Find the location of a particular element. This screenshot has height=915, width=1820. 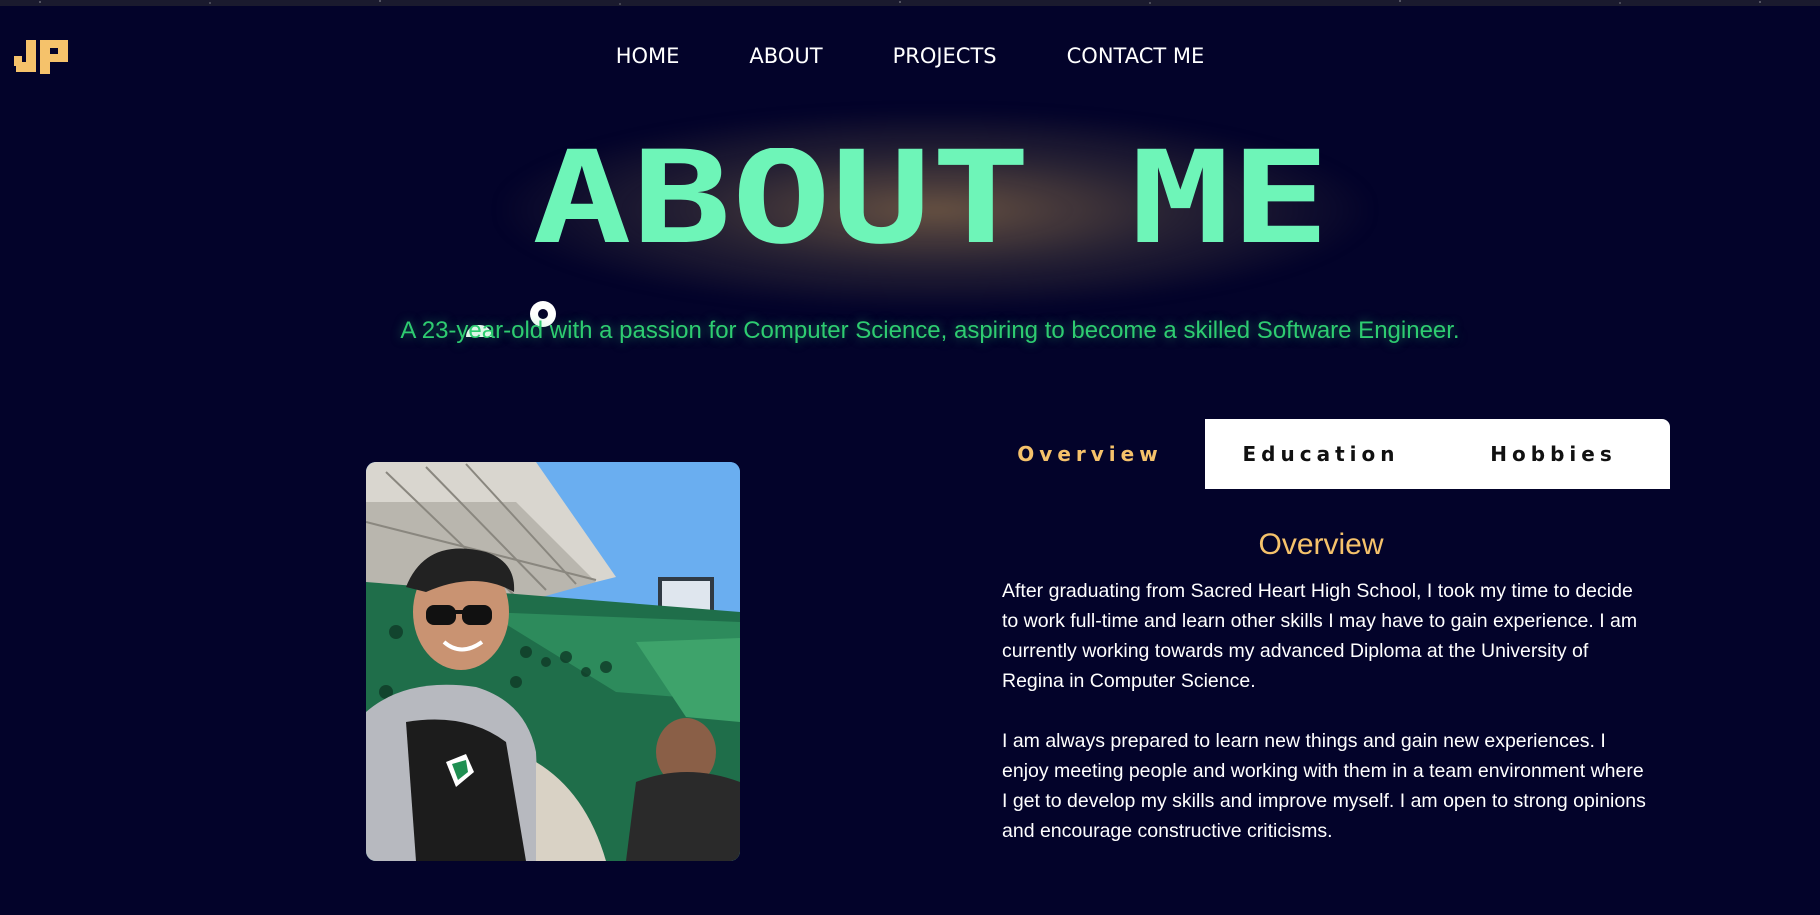

about-tabs: Overview Education Hobbies is located at coordinates (1322, 454).